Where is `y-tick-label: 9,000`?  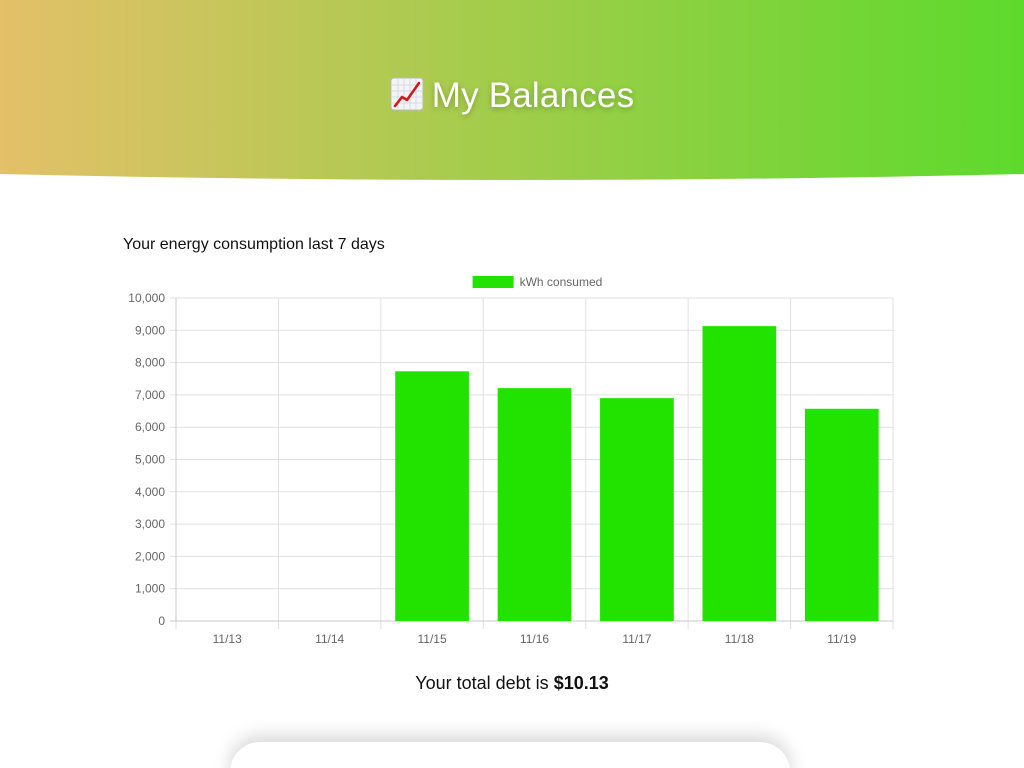 y-tick-label: 9,000 is located at coordinates (150, 330).